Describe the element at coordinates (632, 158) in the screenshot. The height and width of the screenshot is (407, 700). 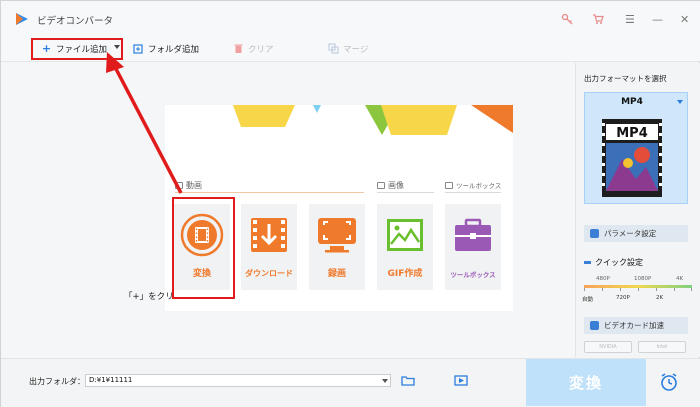
I see `mp4-film-icon: MP4` at that location.